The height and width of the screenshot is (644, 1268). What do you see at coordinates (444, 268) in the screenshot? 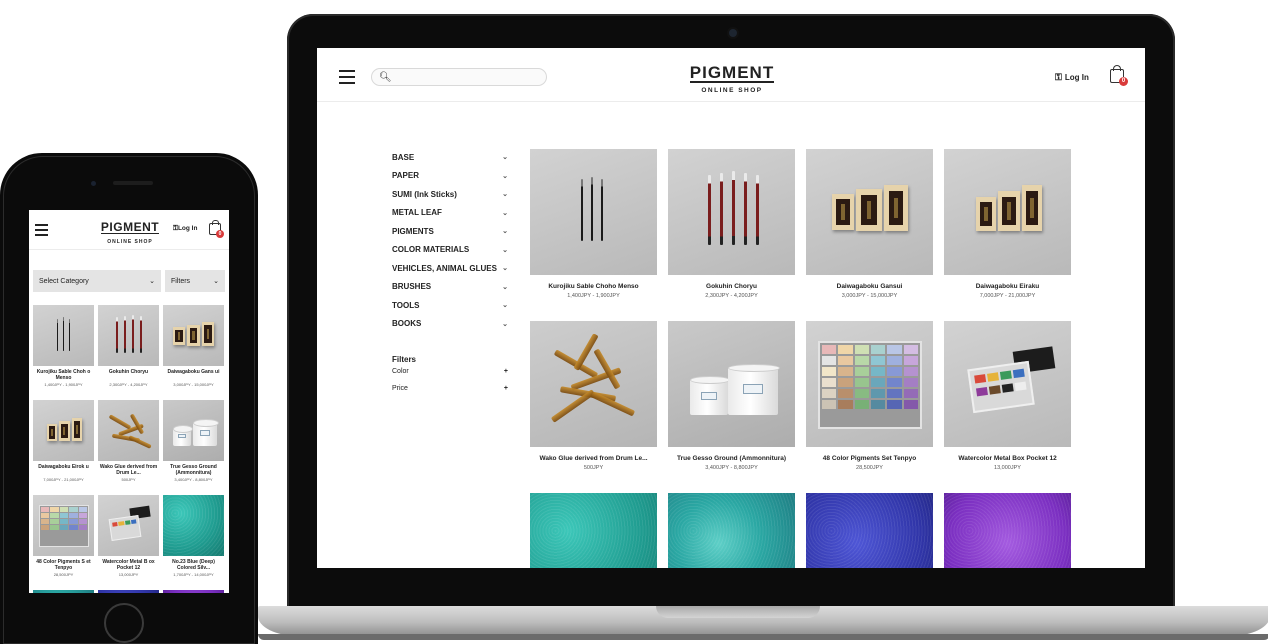
I see `category-label: VEHICLES, ANIMAL GLUES` at bounding box center [444, 268].